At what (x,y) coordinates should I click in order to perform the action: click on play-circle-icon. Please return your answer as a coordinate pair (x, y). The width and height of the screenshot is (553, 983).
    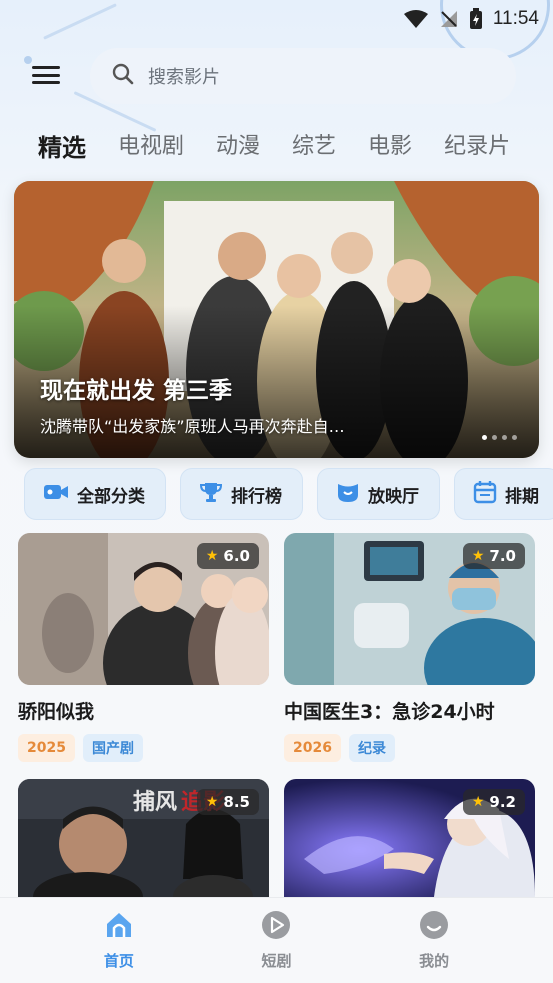
    Looking at the image, I should click on (276, 927).